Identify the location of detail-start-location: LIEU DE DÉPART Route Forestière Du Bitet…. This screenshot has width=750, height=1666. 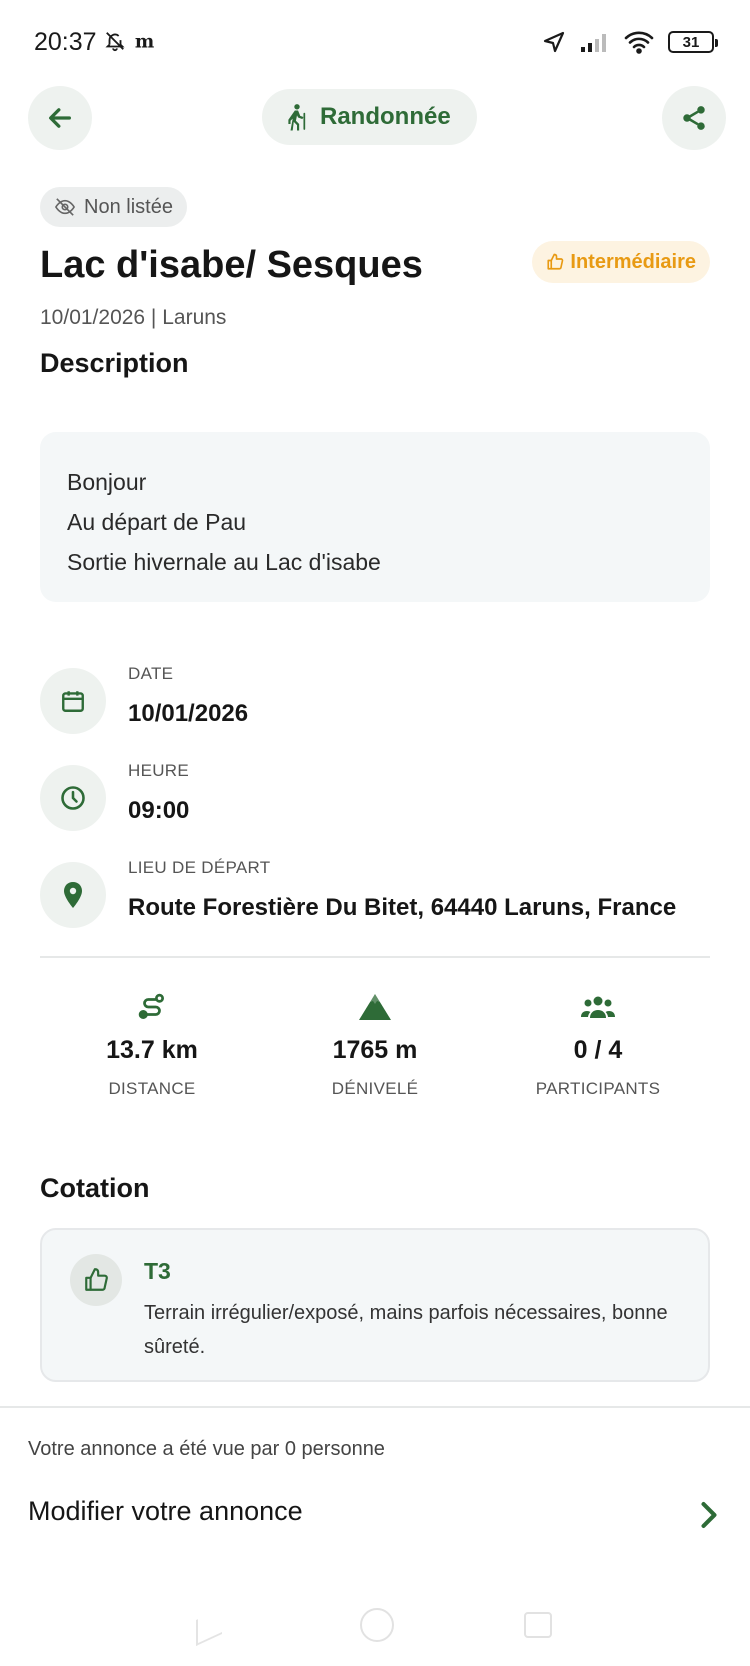
(375, 893).